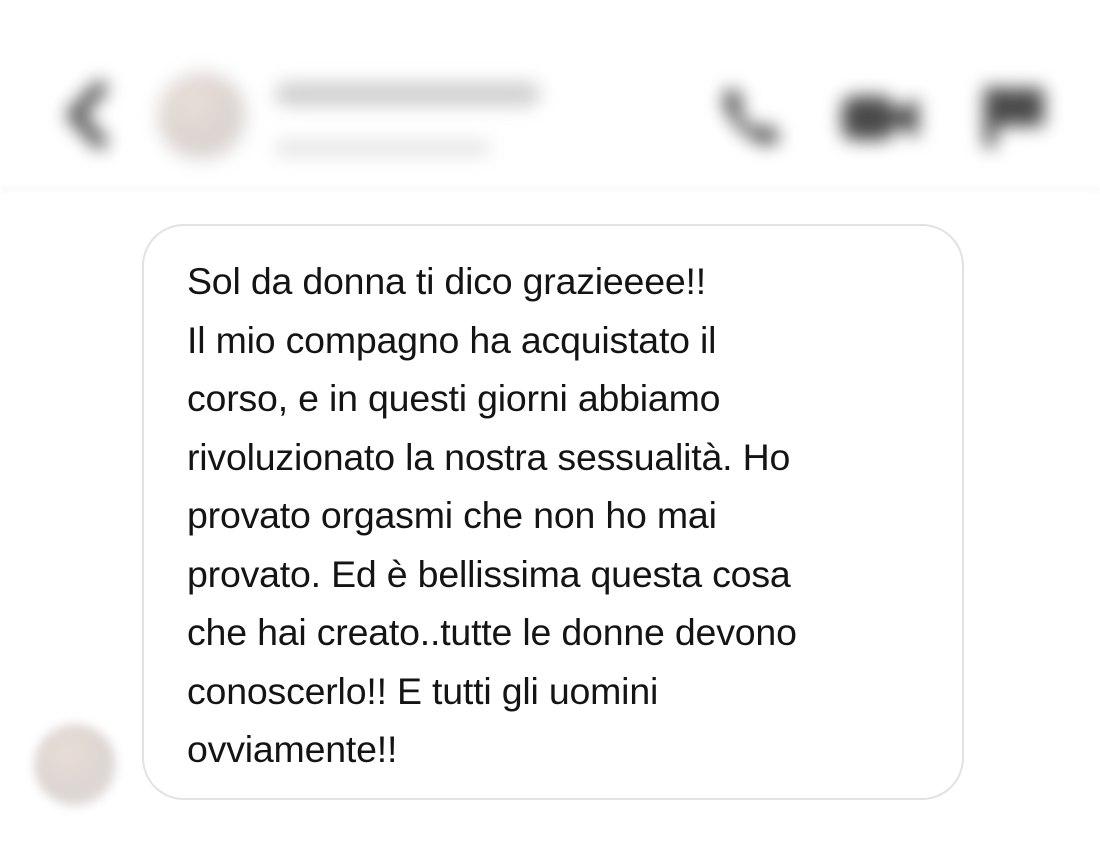 This screenshot has width=1100, height=856. I want to click on message-line: Sol da donna ti dico grazieeee!!, so click(446, 281).